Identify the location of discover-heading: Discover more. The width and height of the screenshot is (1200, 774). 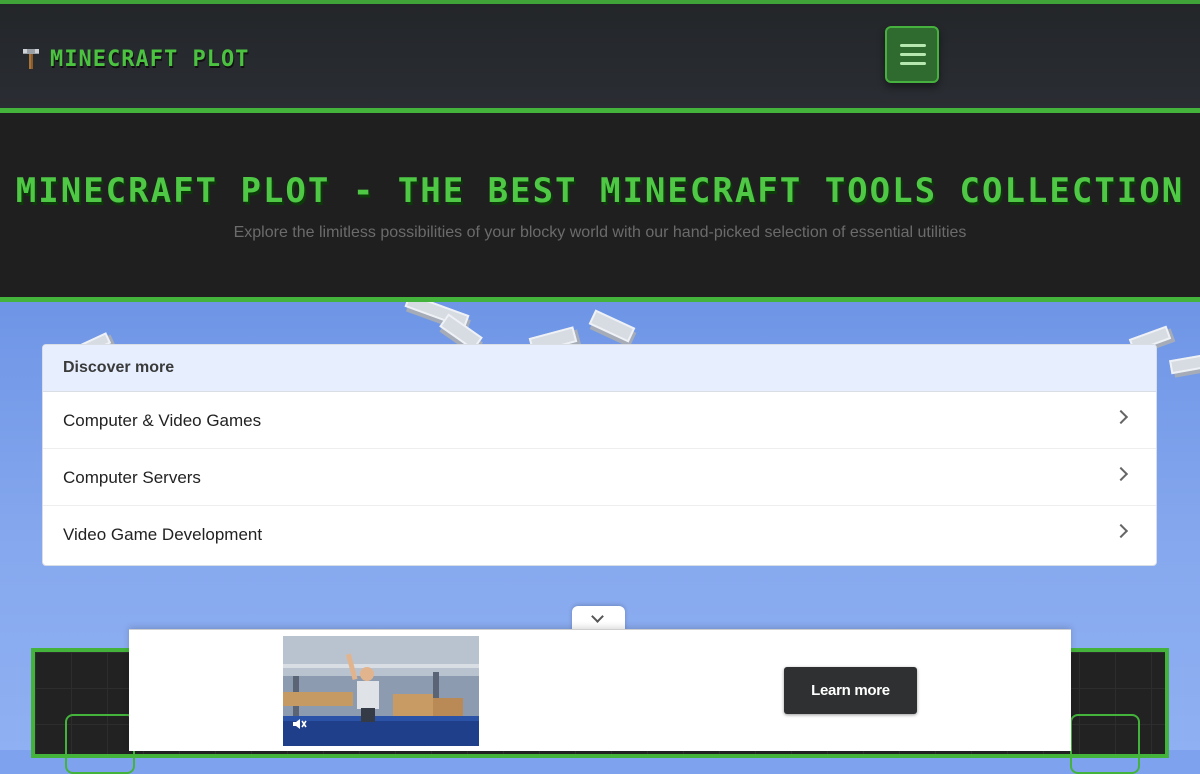
(599, 368).